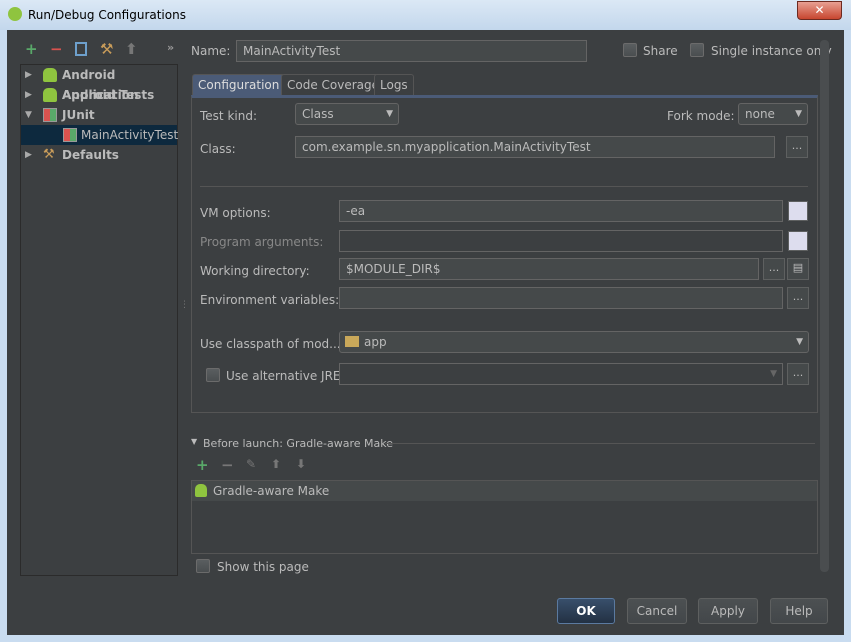 This screenshot has height=642, width=851. What do you see at coordinates (318, 114) in the screenshot?
I see `test-kind-value: Class` at bounding box center [318, 114].